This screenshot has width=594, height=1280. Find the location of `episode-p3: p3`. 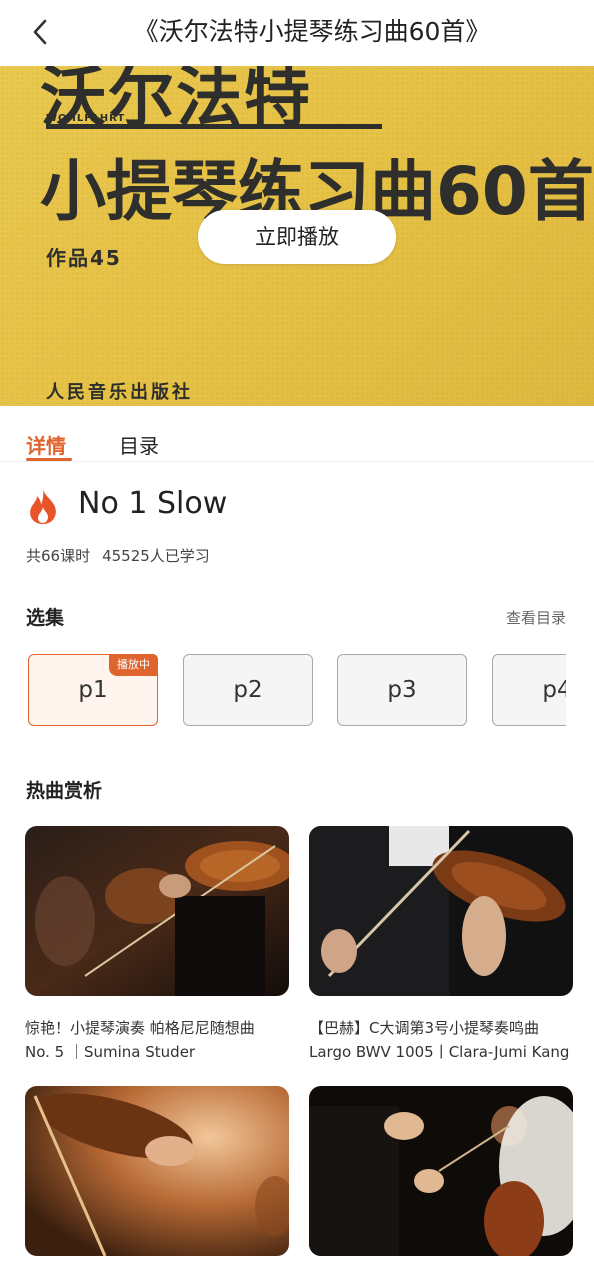

episode-p3: p3 is located at coordinates (402, 690).